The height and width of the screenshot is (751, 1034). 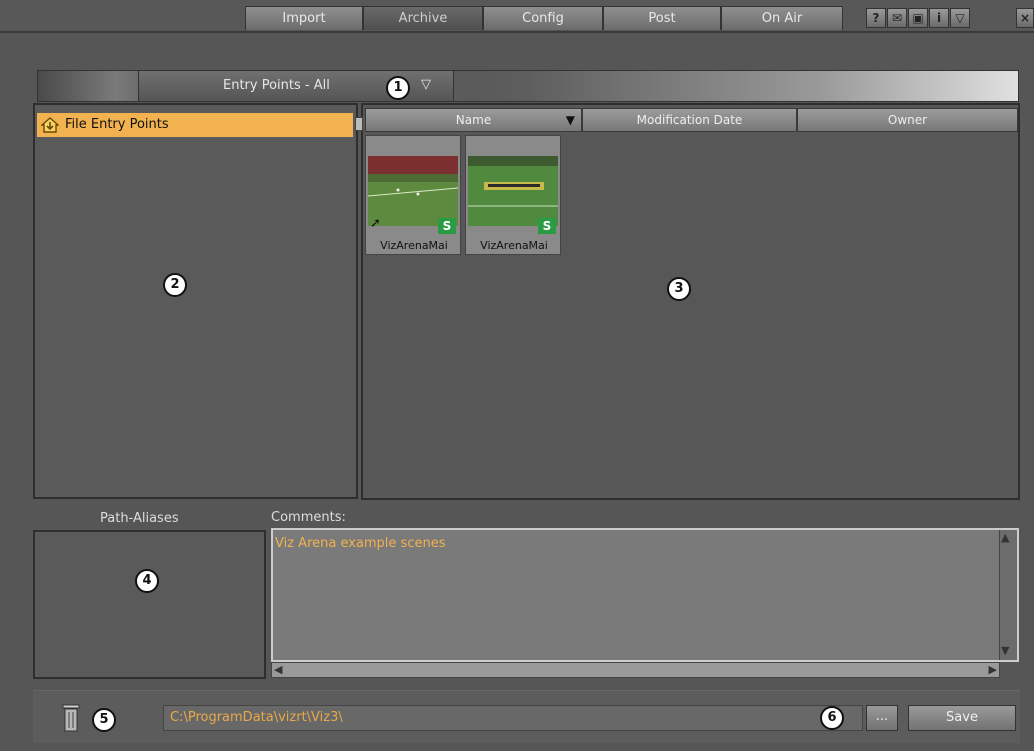 I want to click on info-icon: i, so click(x=939, y=18).